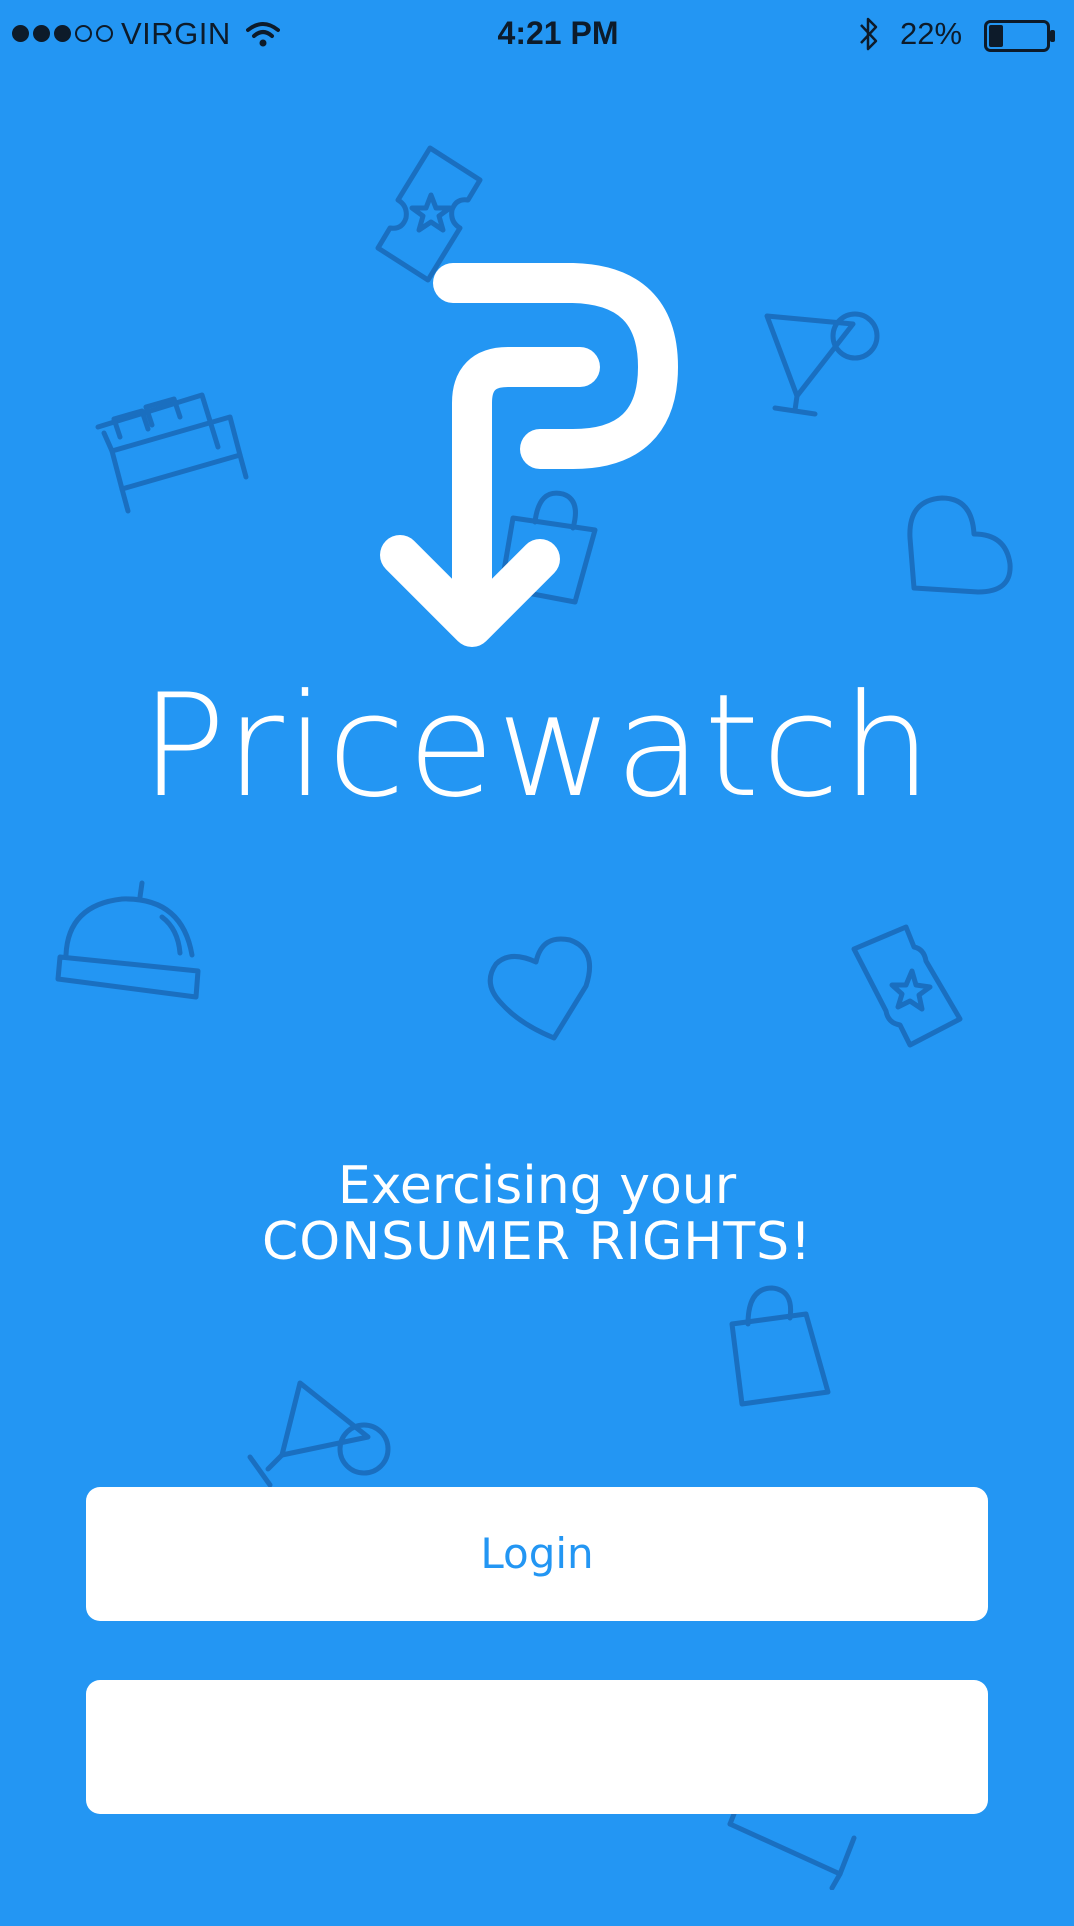  Describe the element at coordinates (537, 746) in the screenshot. I see `app-title: Pricewatch` at that location.